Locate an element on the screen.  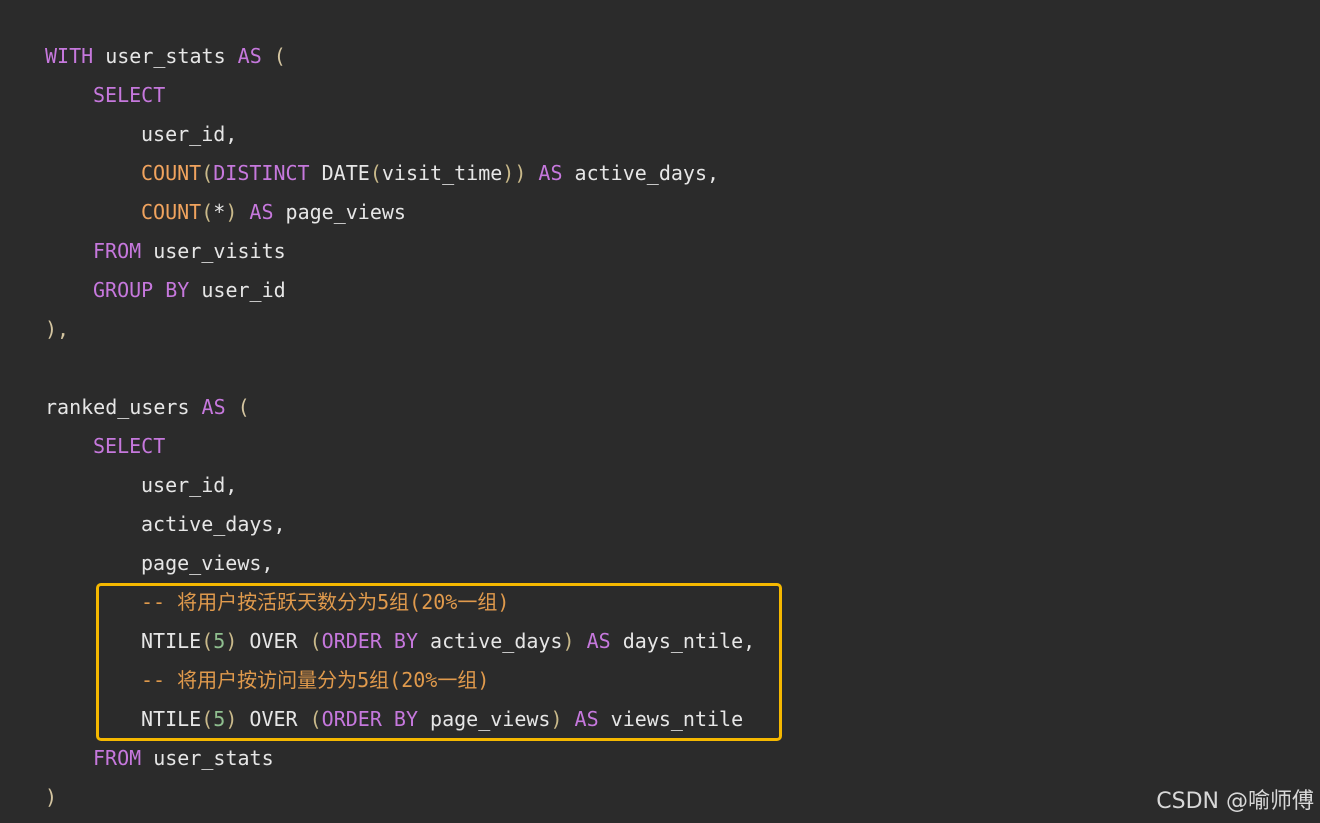
code-token: views_ntile is located at coordinates (671, 719).